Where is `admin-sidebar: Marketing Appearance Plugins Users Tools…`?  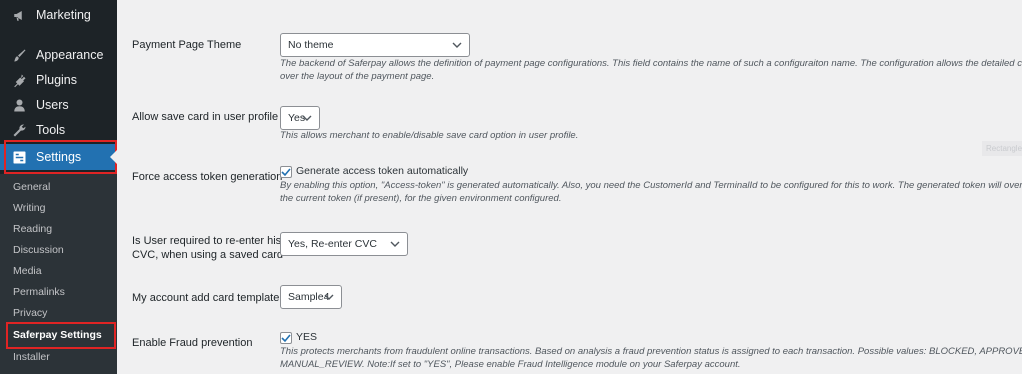
admin-sidebar: Marketing Appearance Plugins Users Tools… is located at coordinates (59, 187).